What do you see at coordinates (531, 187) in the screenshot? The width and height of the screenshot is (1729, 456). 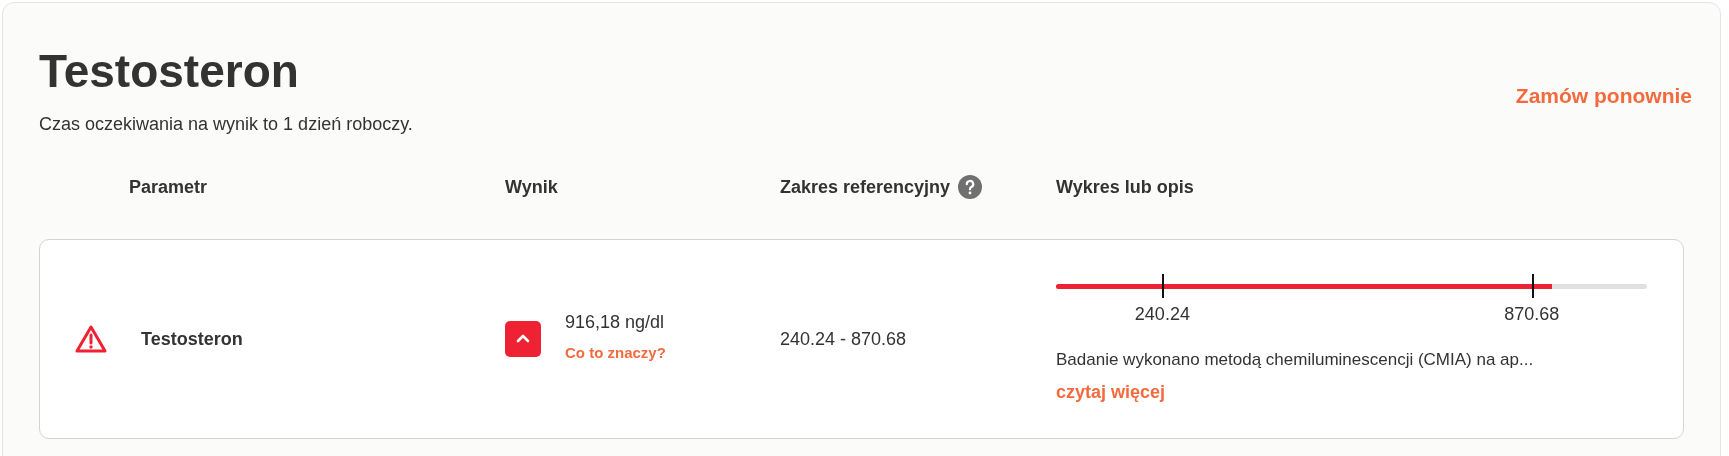 I see `column-header: Wynik` at bounding box center [531, 187].